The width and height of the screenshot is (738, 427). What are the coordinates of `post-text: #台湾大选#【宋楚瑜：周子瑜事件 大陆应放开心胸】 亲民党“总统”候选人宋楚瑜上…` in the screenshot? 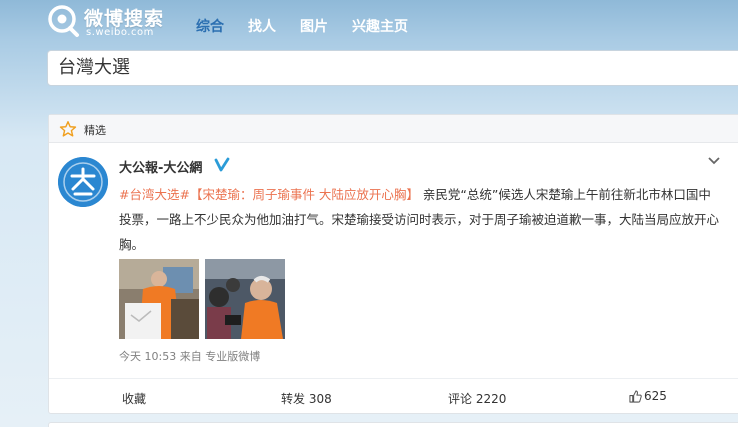 It's located at (419, 219).